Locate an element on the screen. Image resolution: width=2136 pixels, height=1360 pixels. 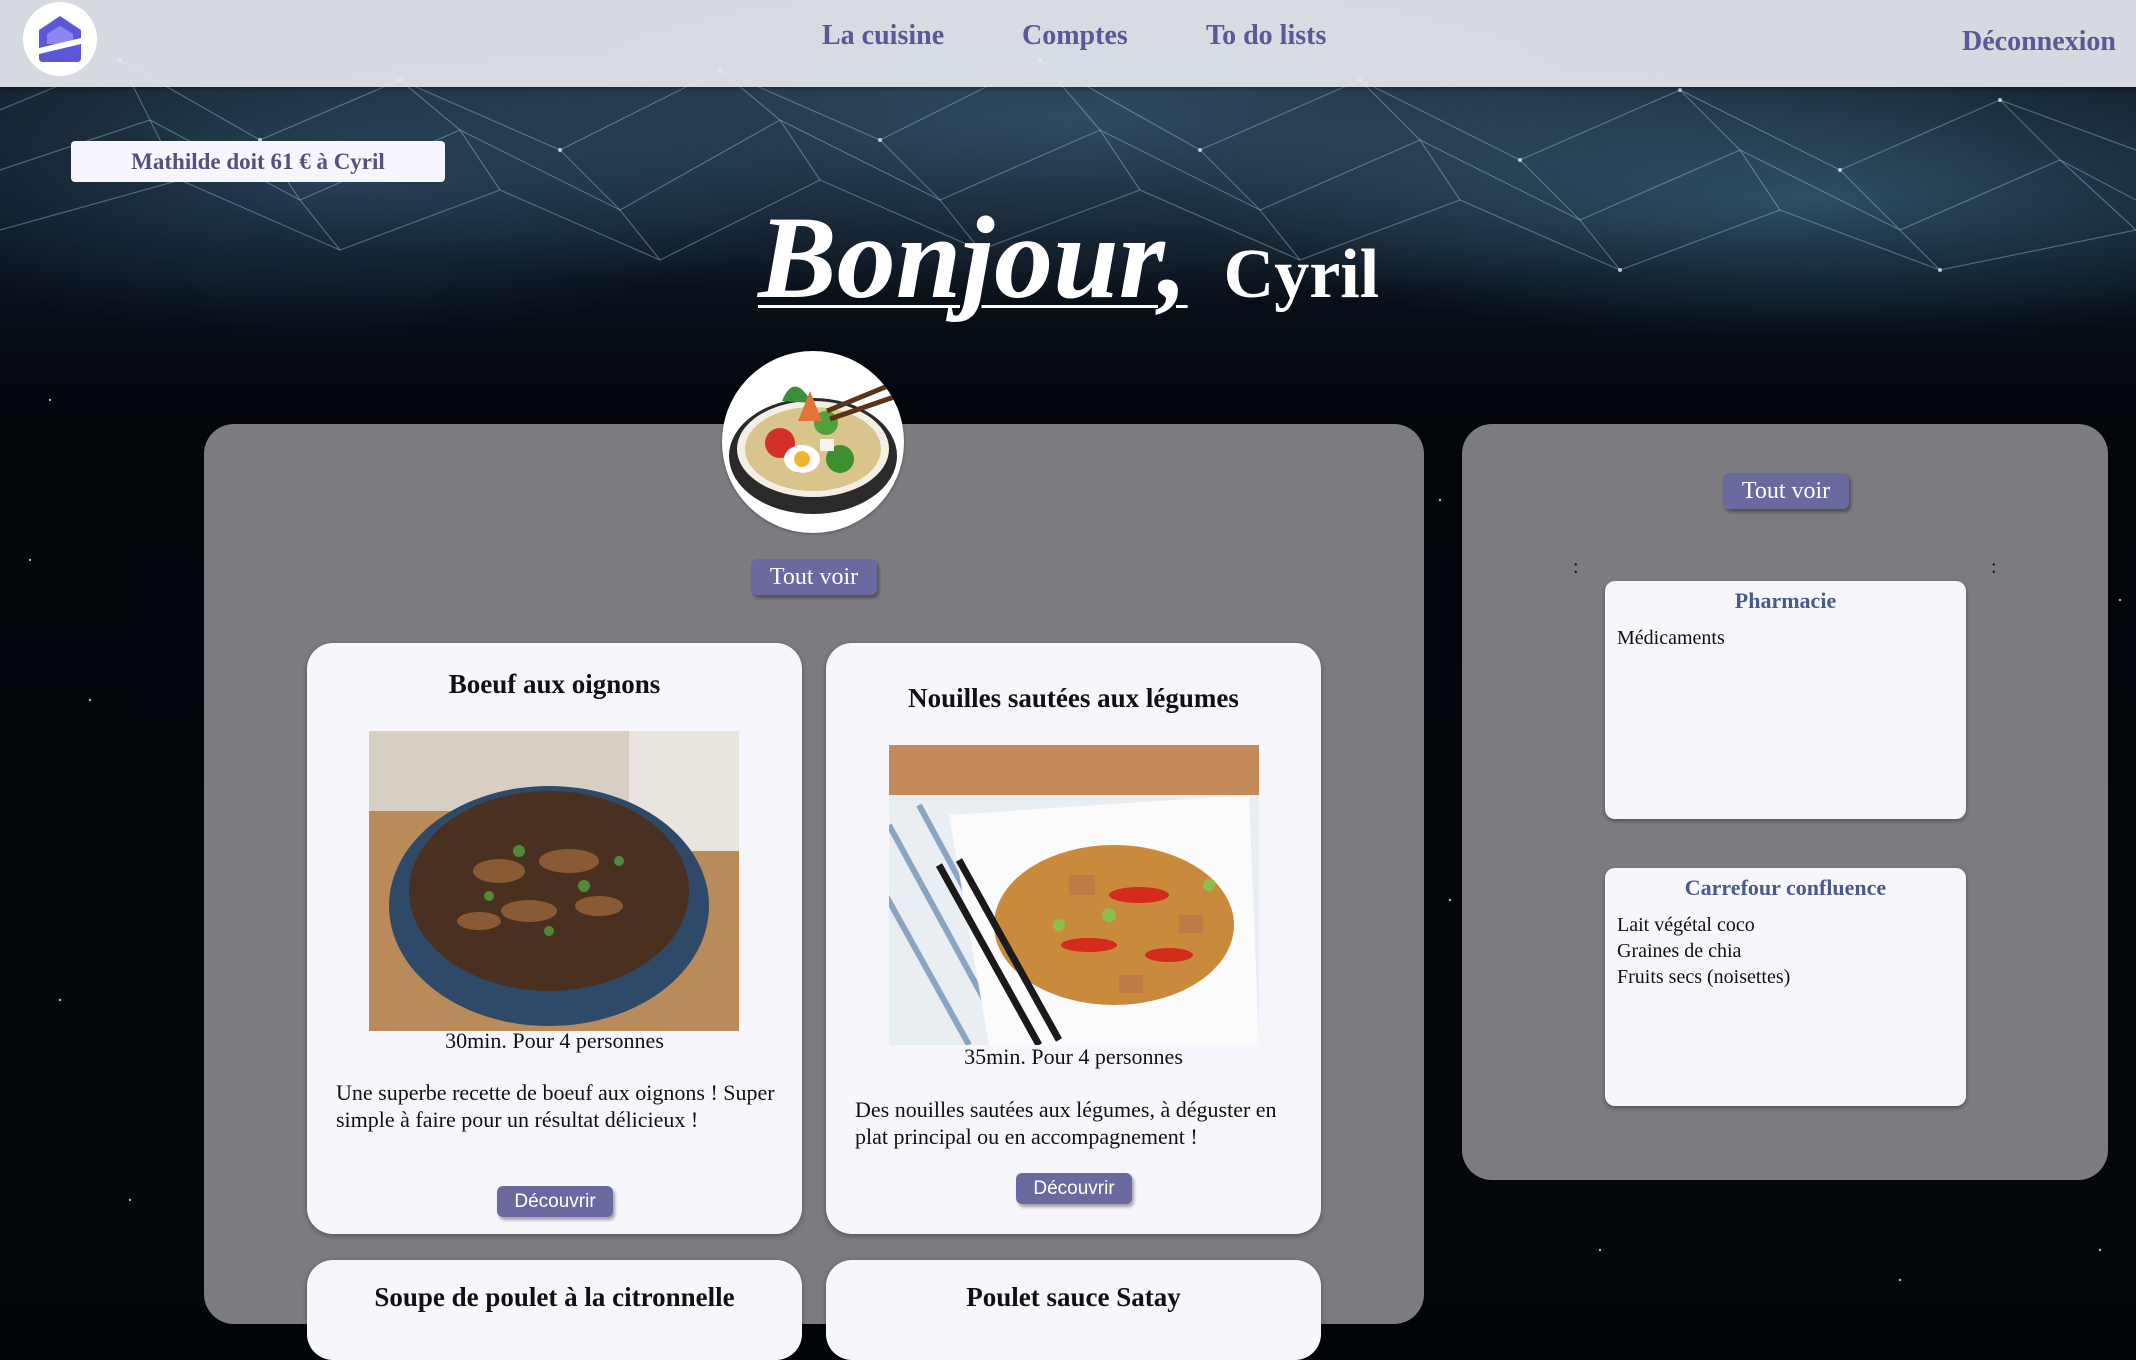
todo-list-title: Pharmacie is located at coordinates (1785, 600).